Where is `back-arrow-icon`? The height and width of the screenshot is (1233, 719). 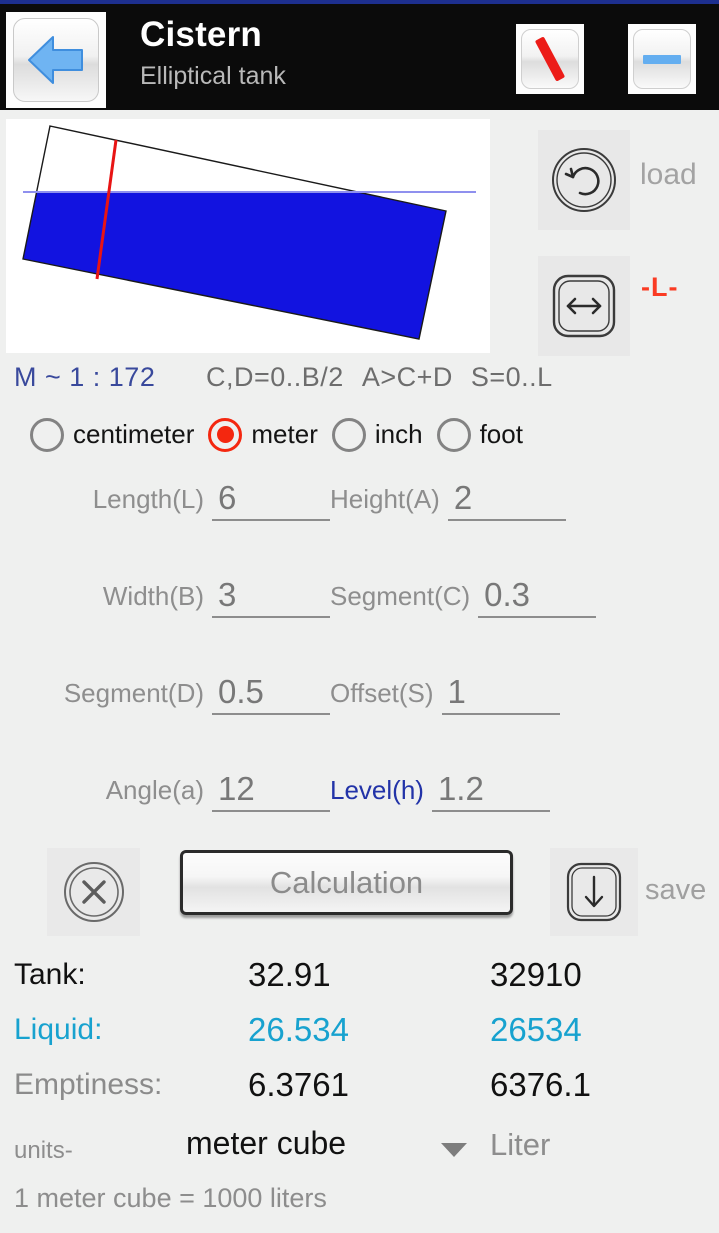
back-arrow-icon is located at coordinates (56, 60).